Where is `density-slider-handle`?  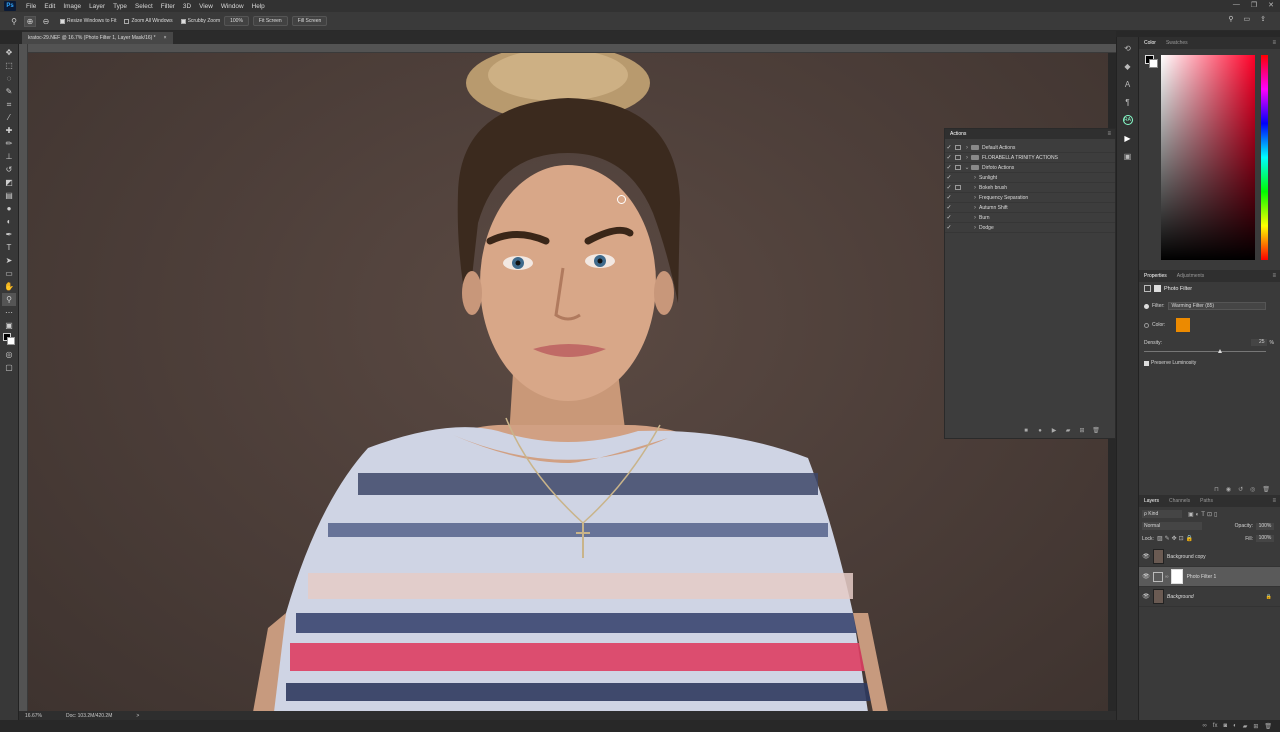
density-slider-handle is located at coordinates (1220, 351).